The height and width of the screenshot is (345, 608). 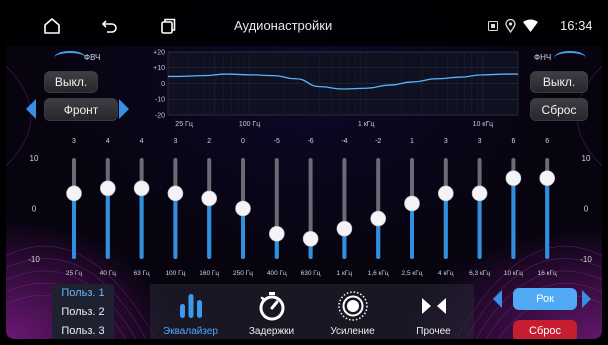 What do you see at coordinates (34, 259) in the screenshot?
I see `left-scale-label: -10` at bounding box center [34, 259].